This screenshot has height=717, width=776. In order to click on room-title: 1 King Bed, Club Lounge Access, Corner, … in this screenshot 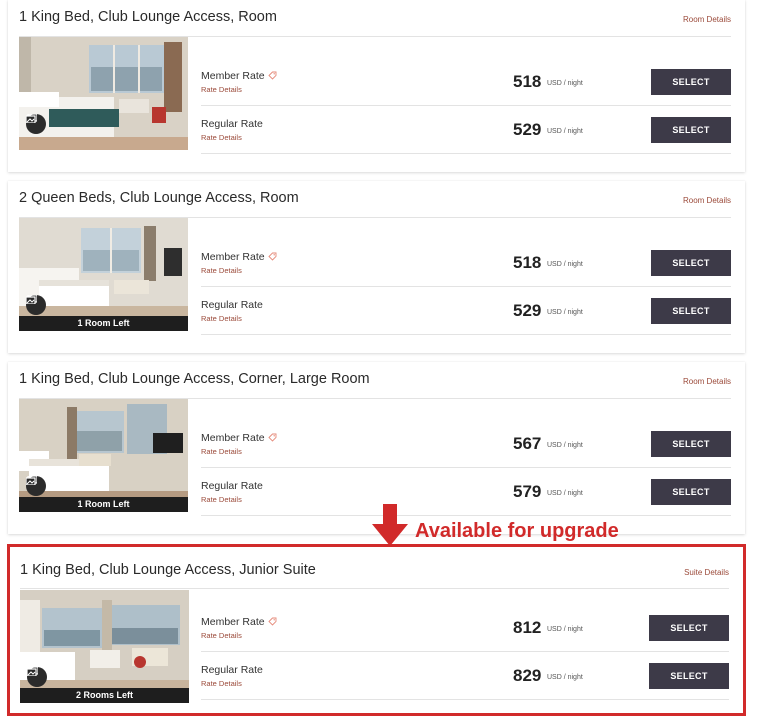, I will do `click(194, 379)`.